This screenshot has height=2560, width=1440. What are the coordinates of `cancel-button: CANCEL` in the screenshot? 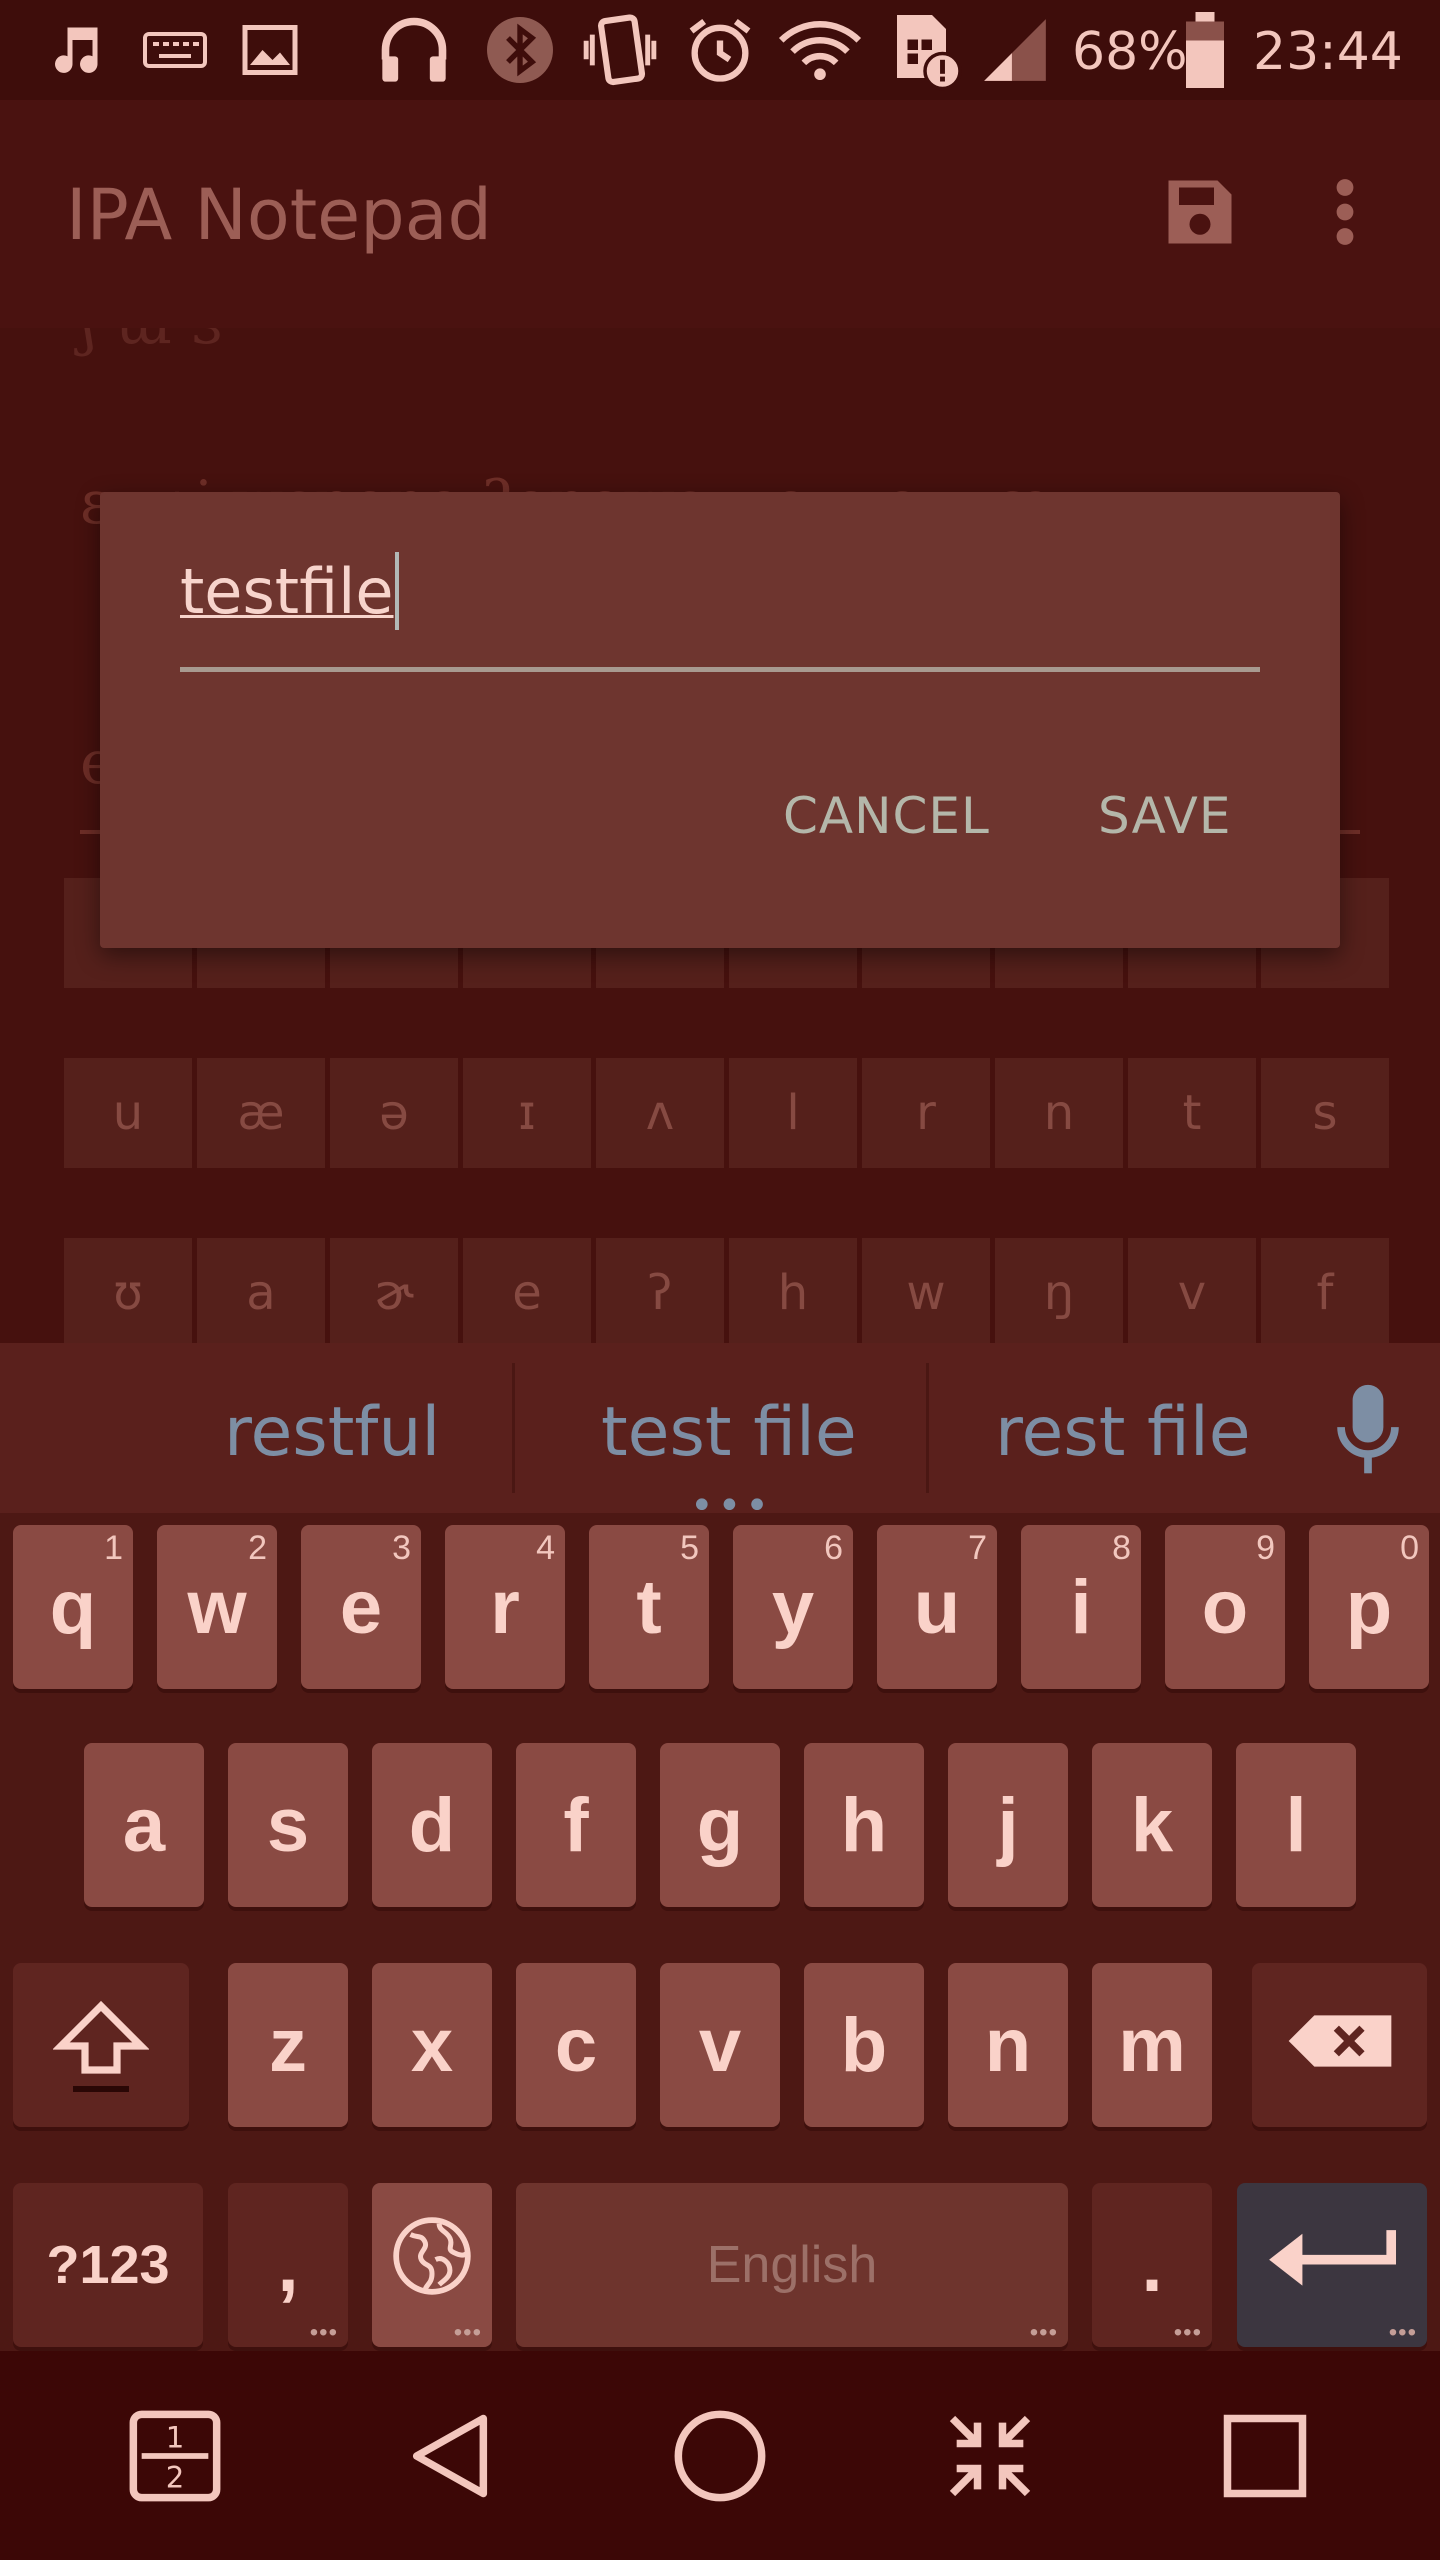 It's located at (886, 816).